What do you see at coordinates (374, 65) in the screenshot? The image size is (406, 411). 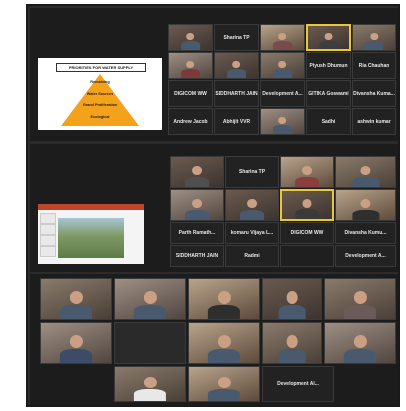 I see `name-tile: Ria Chauhan` at bounding box center [374, 65].